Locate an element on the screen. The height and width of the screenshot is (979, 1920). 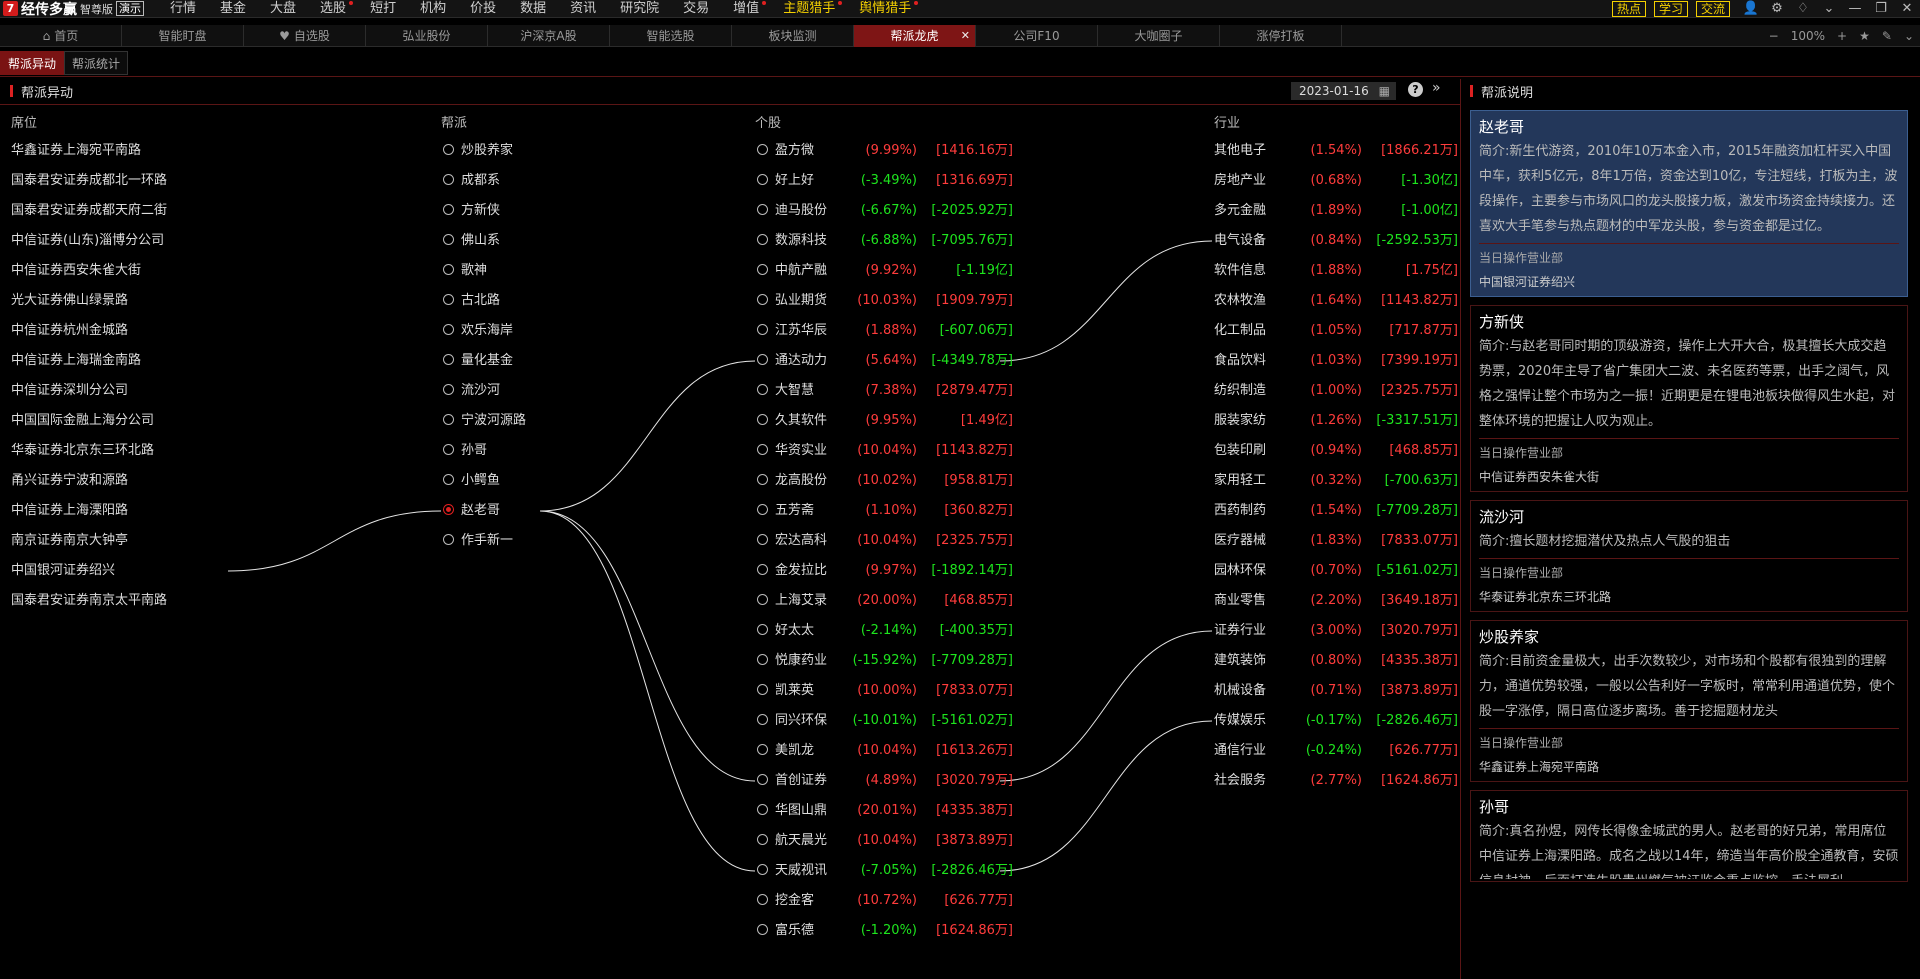
star-icon: ★ is located at coordinates (1864, 36).